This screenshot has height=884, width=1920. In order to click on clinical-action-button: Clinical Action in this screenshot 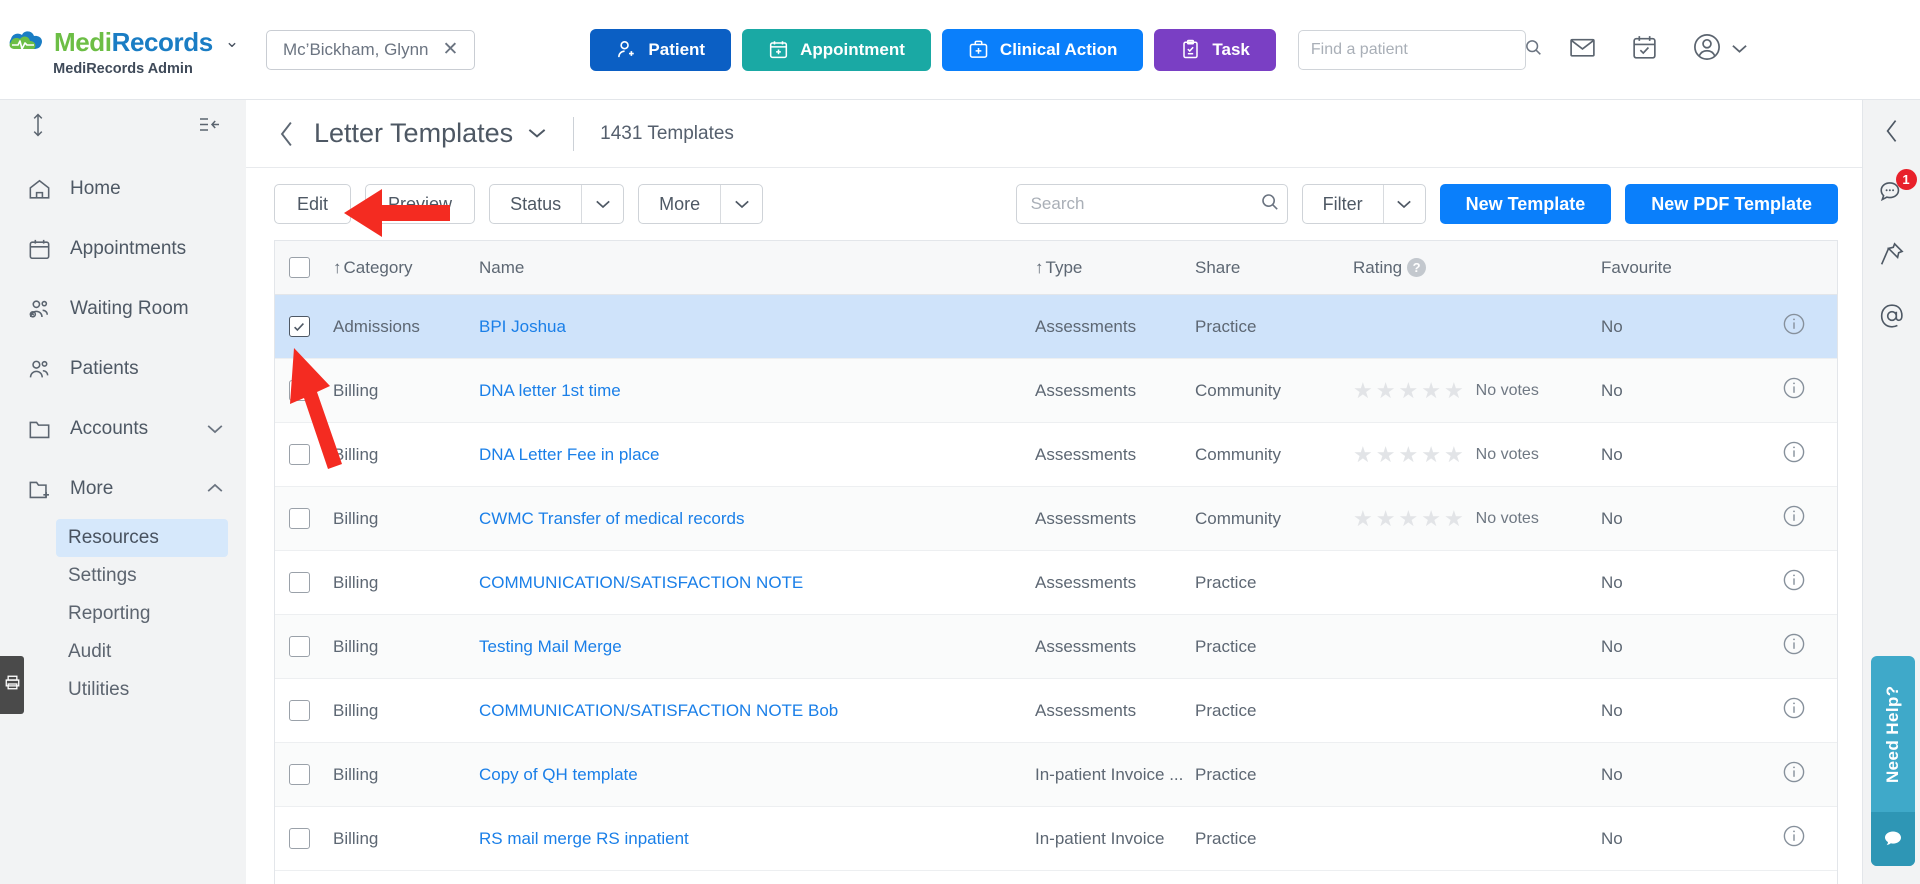, I will do `click(1042, 49)`.